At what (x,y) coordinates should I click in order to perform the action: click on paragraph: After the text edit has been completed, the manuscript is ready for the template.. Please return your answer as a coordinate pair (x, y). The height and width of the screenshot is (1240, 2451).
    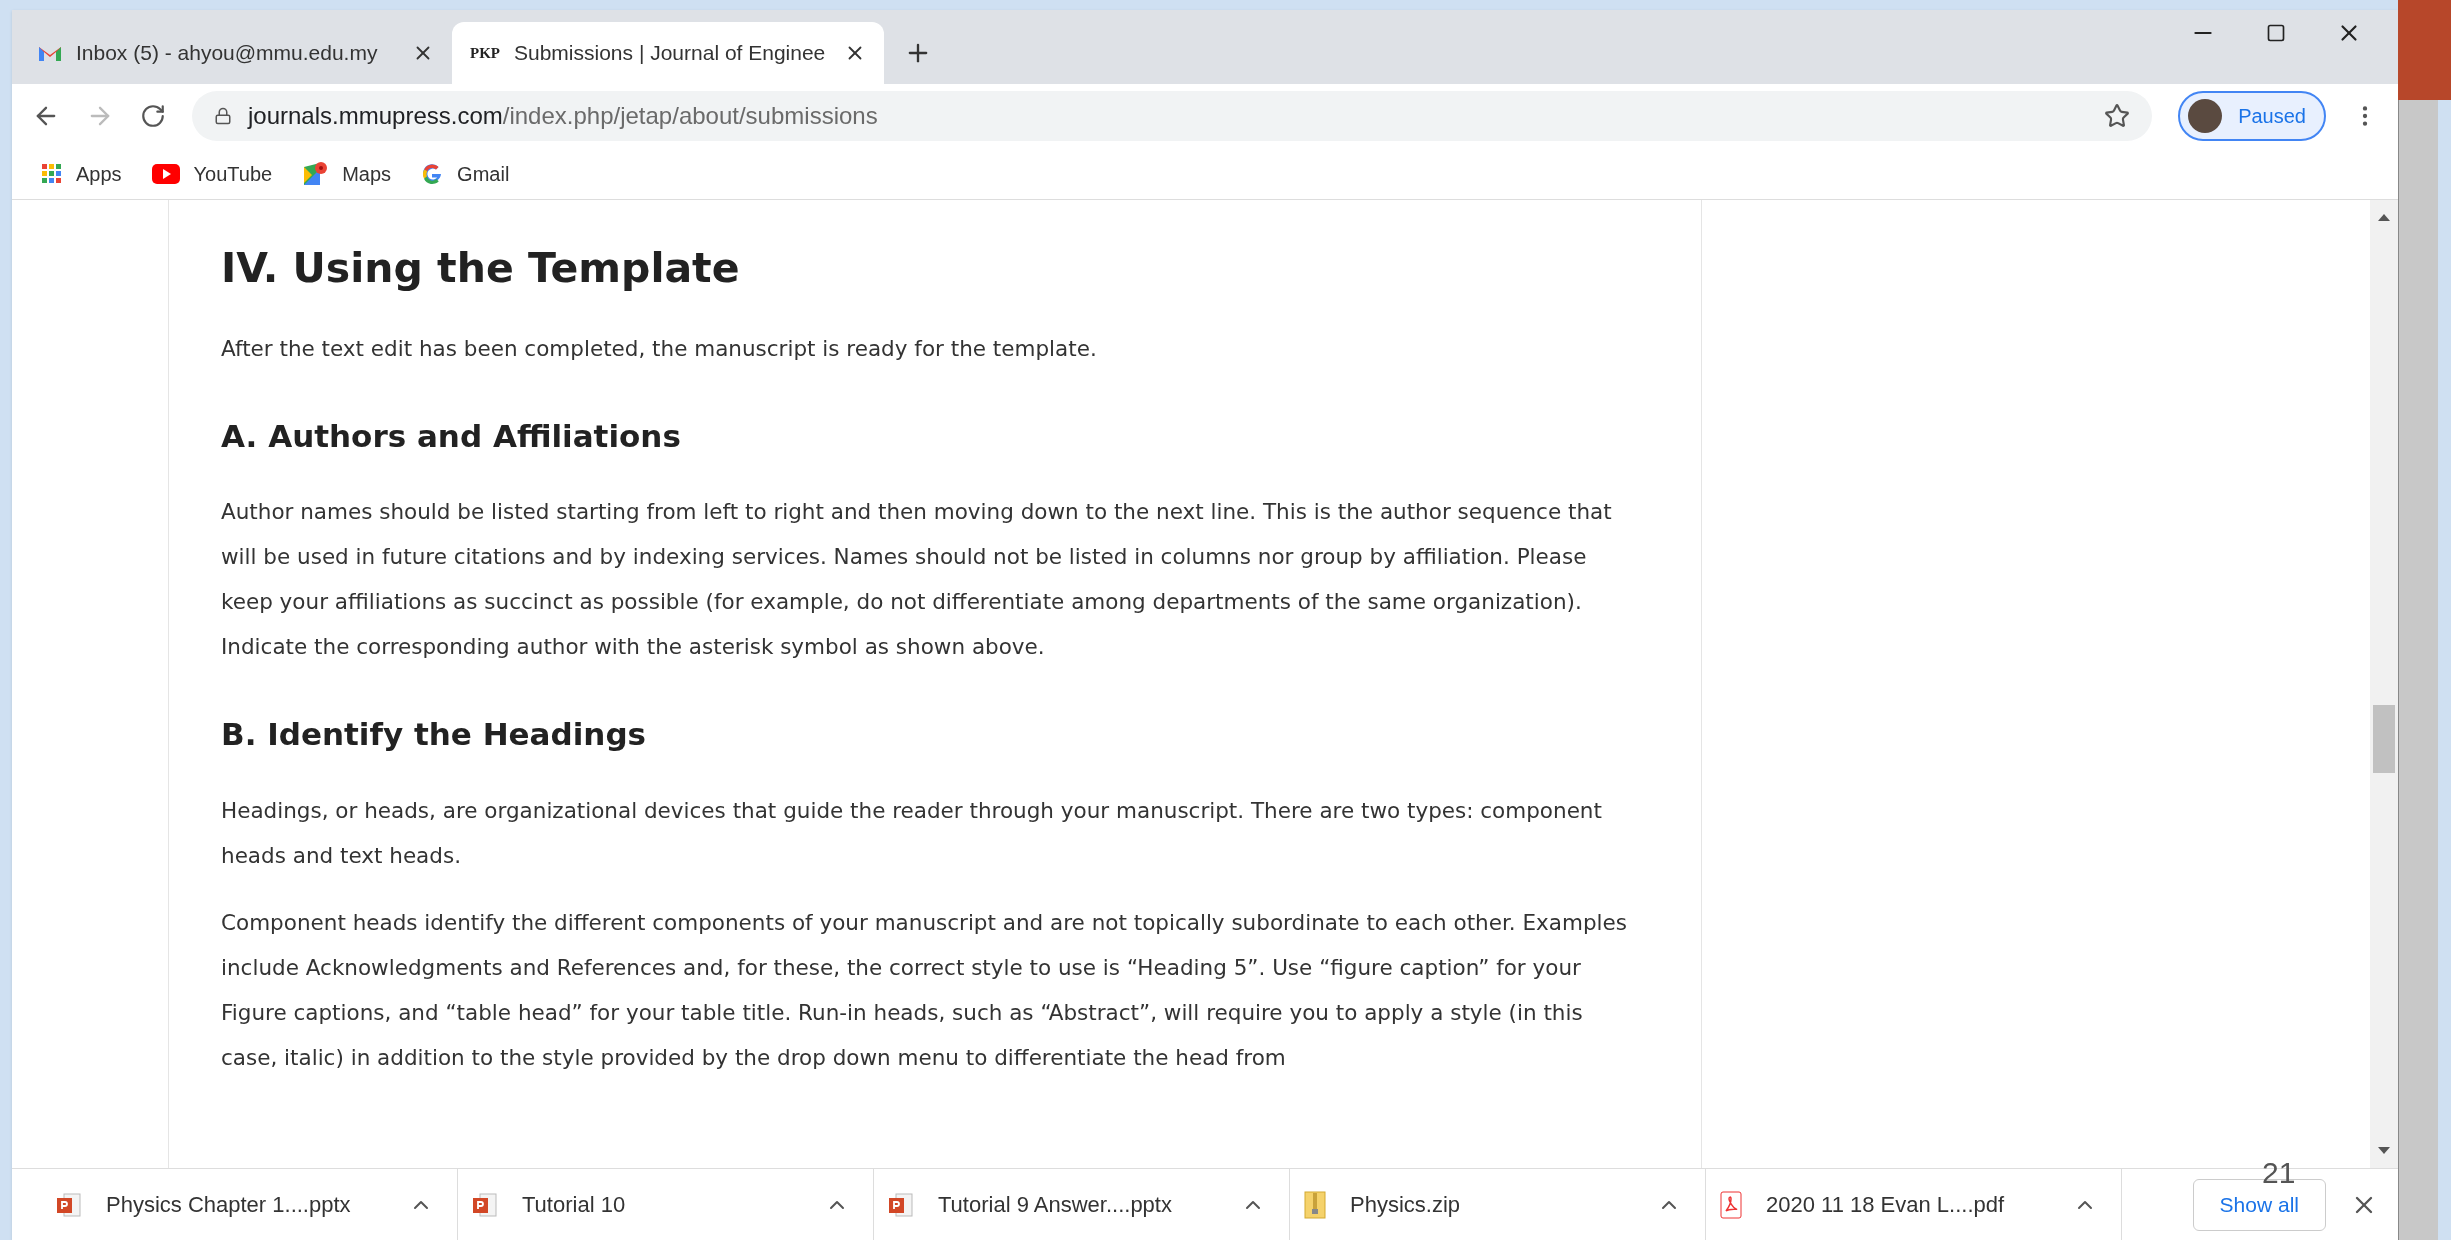
    Looking at the image, I should click on (659, 348).